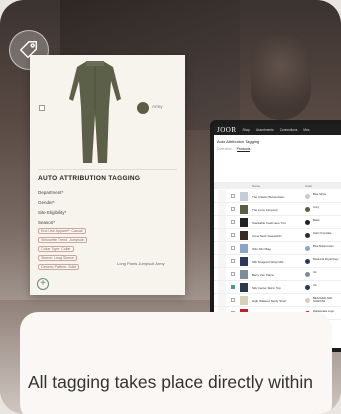 The width and height of the screenshot is (341, 414). I want to click on attribute-pill: Generic Pattern: Solid, so click(59, 267).